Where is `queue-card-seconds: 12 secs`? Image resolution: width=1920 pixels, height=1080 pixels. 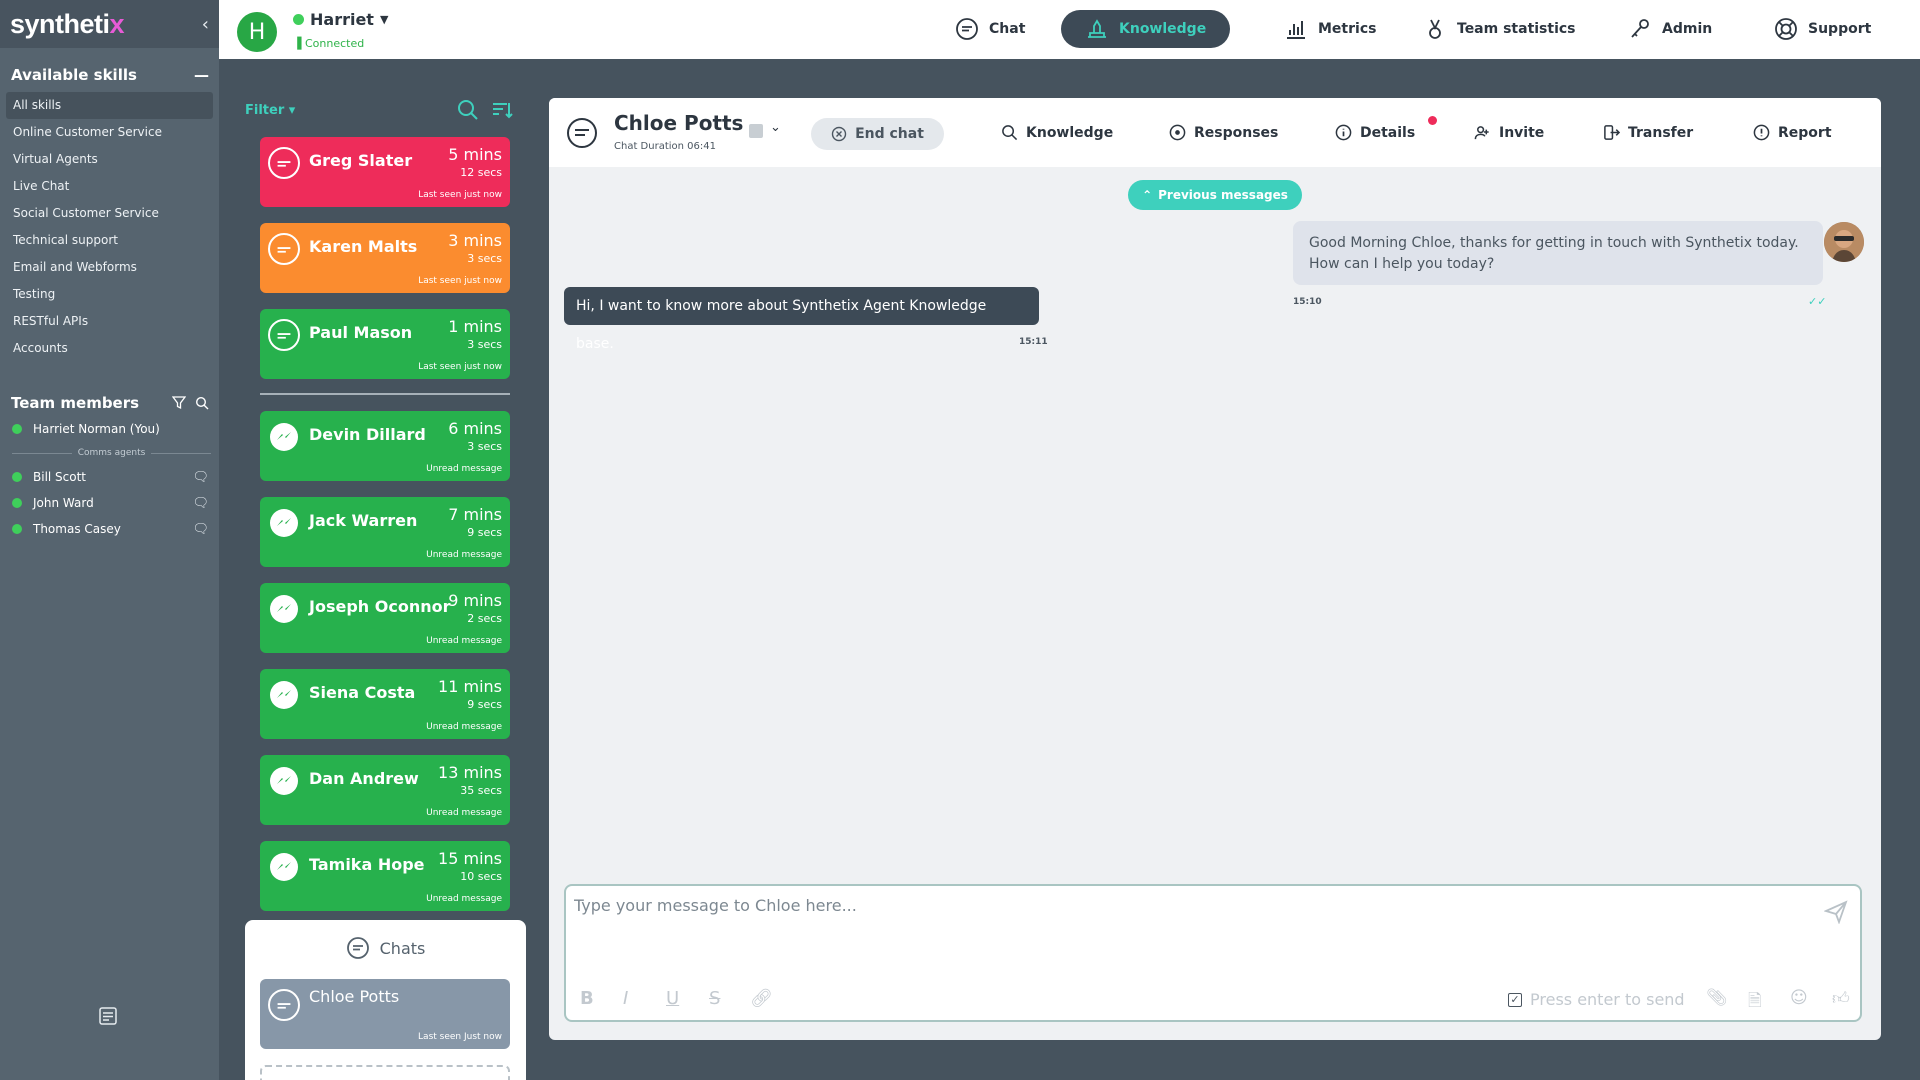
queue-card-seconds: 12 secs is located at coordinates (481, 172).